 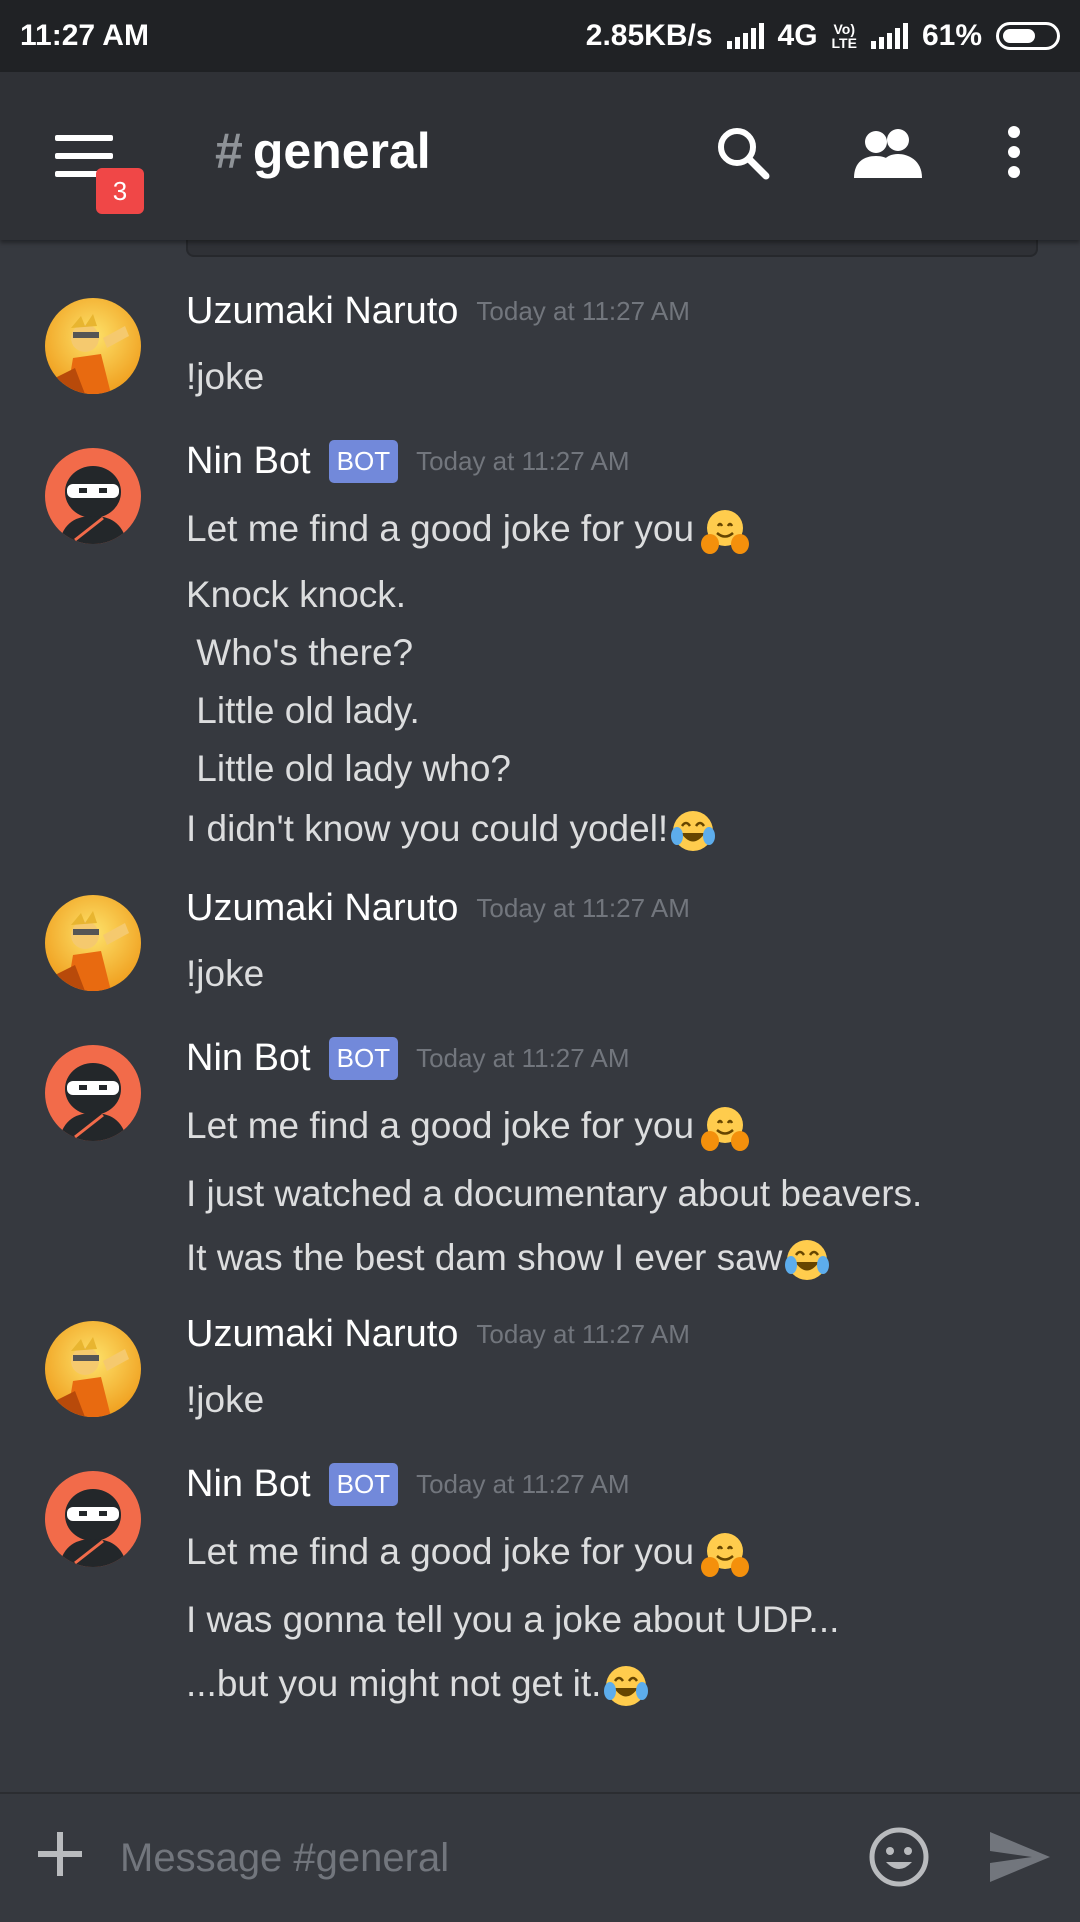 What do you see at coordinates (742, 152) in the screenshot?
I see `search-icon` at bounding box center [742, 152].